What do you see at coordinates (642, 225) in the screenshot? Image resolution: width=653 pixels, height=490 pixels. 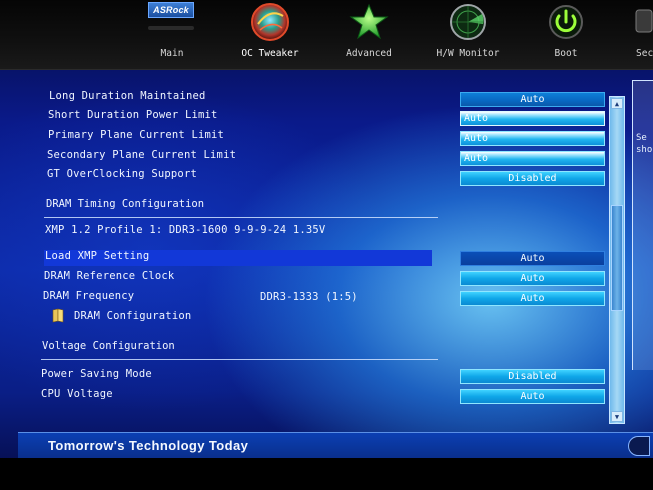 I see `help-description-panel: Se sho` at bounding box center [642, 225].